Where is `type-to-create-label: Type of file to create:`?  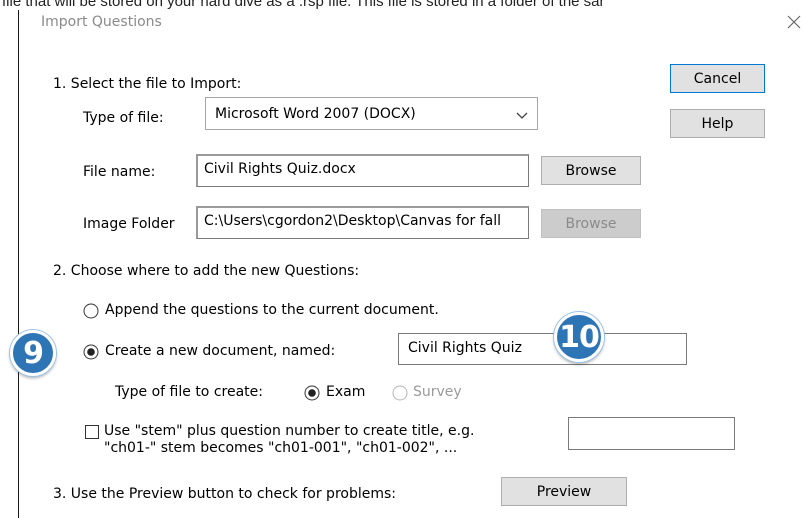 type-to-create-label: Type of file to create: is located at coordinates (189, 392).